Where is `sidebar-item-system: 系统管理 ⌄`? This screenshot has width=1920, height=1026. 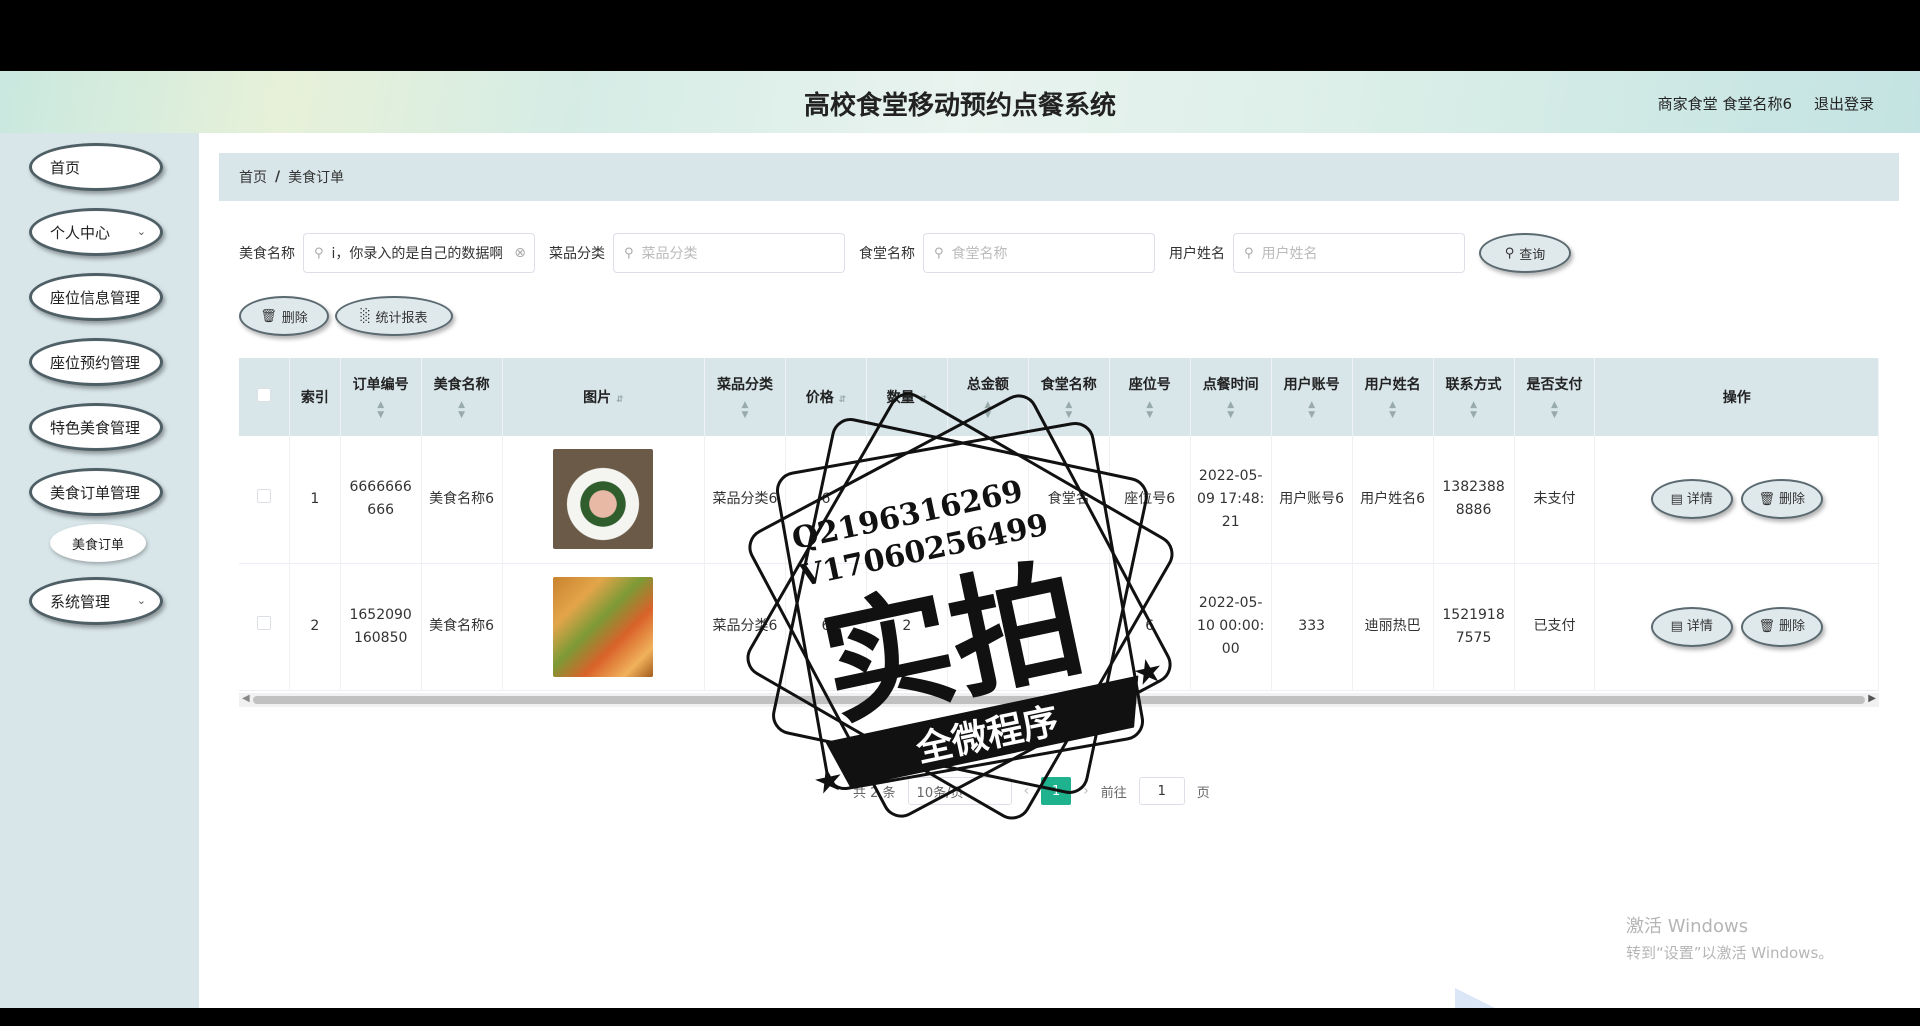
sidebar-item-system: 系统管理 ⌄ is located at coordinates (96, 601).